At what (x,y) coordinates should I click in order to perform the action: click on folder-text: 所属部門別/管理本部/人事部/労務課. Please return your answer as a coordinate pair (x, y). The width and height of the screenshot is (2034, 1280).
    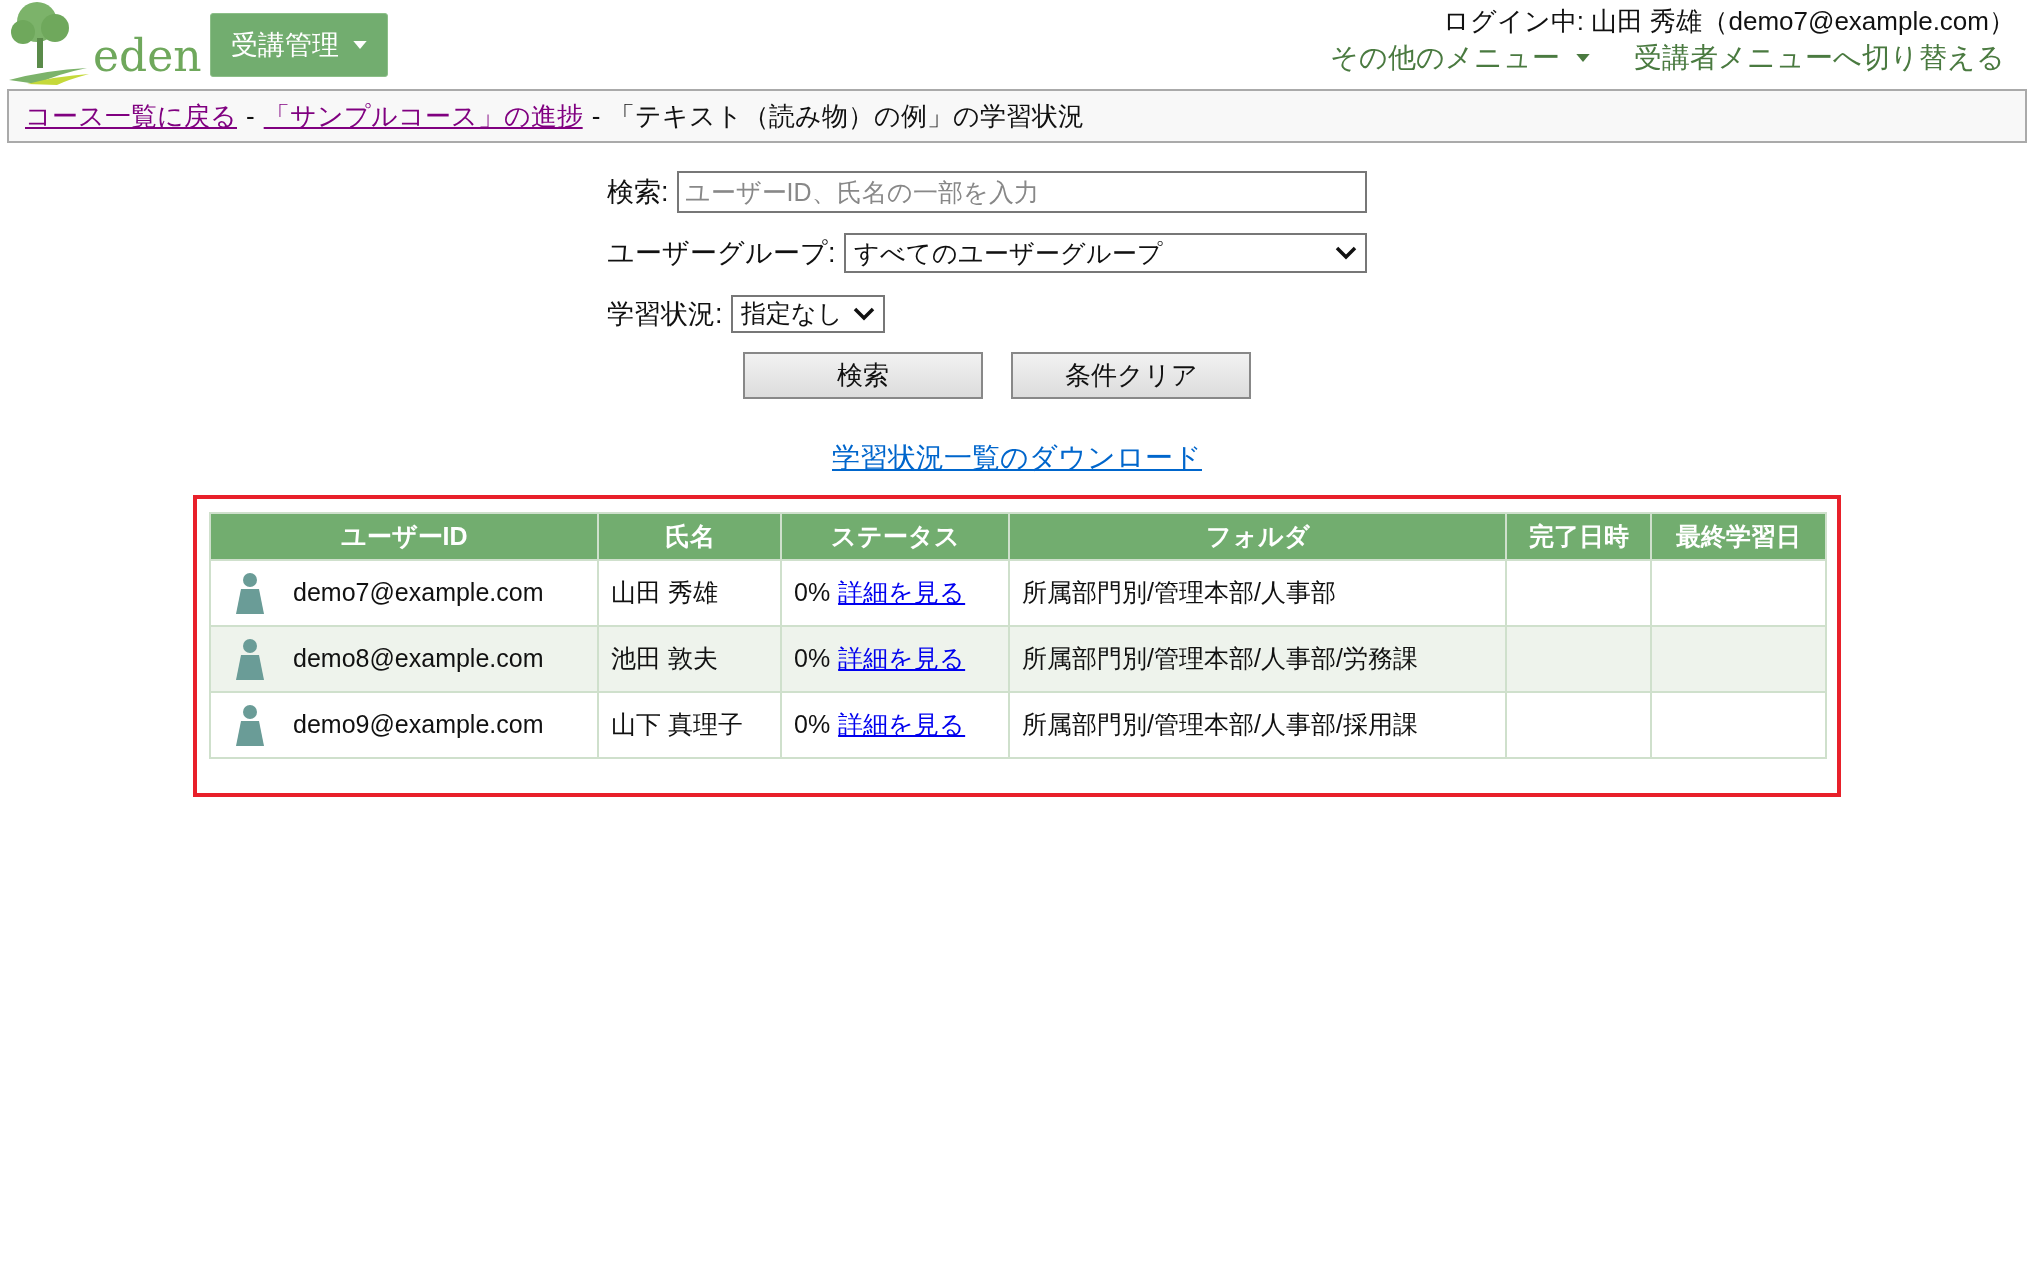
    Looking at the image, I should click on (1220, 658).